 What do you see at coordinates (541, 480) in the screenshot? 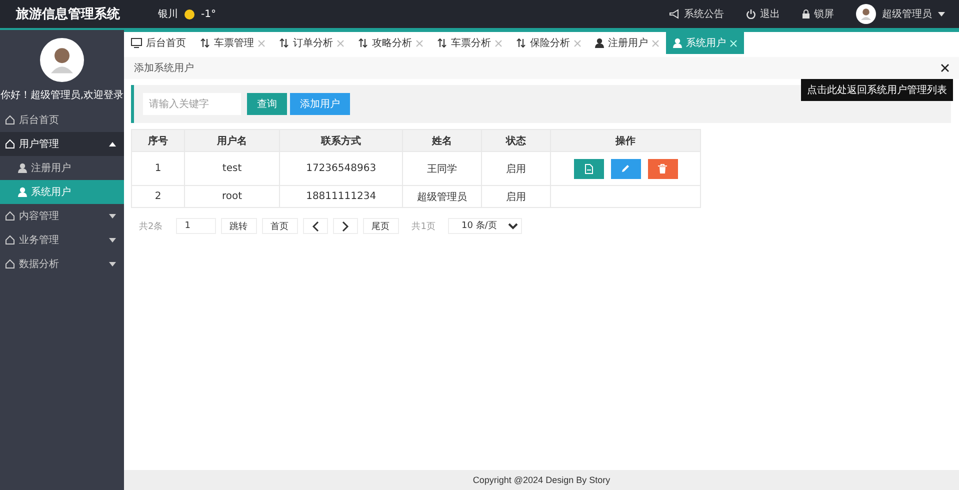
I see `copyright-text: Copyright @2024 Design By Story` at bounding box center [541, 480].